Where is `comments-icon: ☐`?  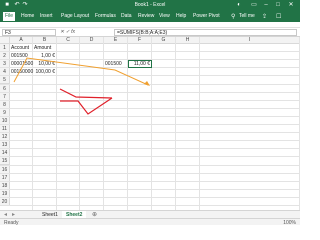 comments-icon: ☐ is located at coordinates (278, 16).